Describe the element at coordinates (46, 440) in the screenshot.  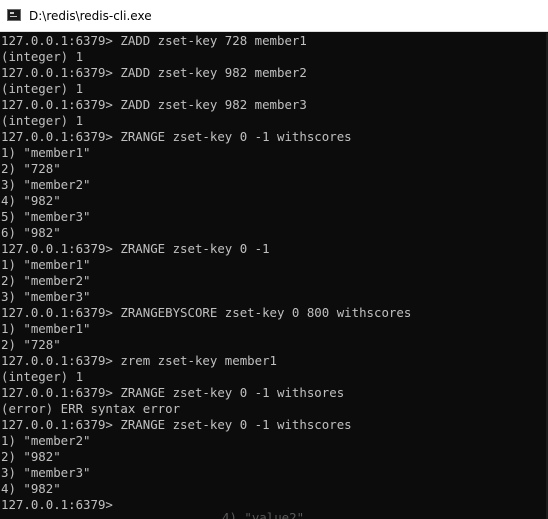
I see `console-line: 1) "member2"` at that location.